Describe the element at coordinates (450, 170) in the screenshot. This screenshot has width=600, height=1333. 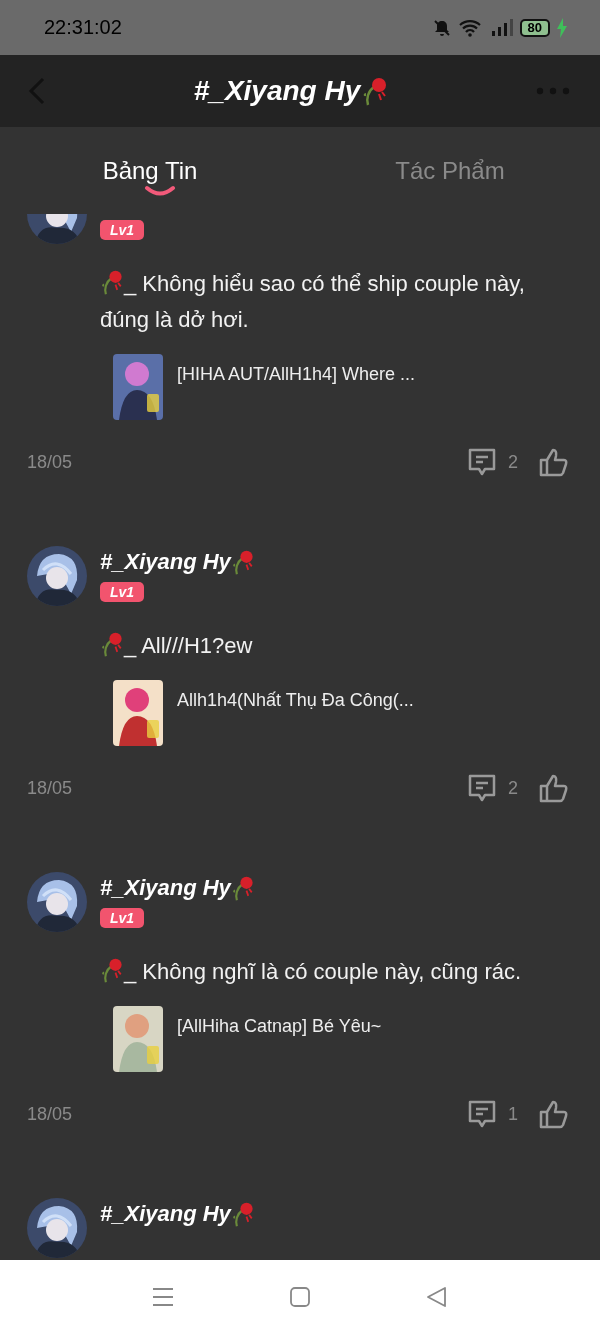
I see `tab: Tác Phẩm` at that location.